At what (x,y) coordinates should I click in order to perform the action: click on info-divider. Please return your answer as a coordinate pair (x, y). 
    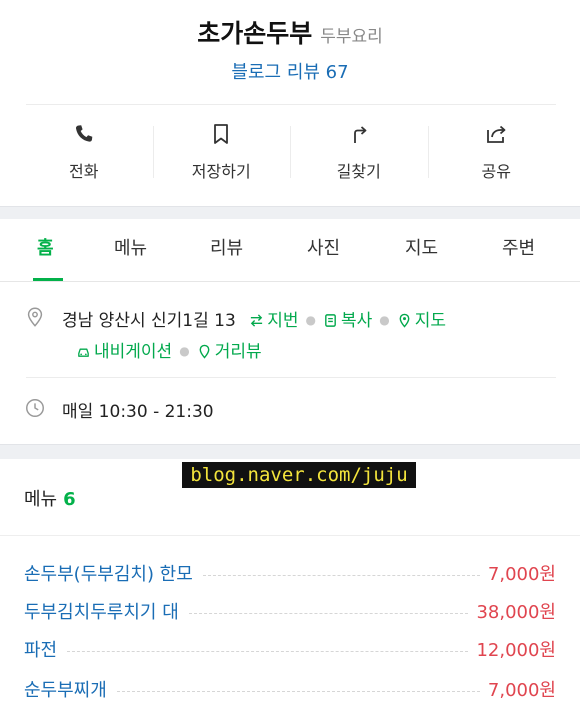
    Looking at the image, I should click on (291, 377).